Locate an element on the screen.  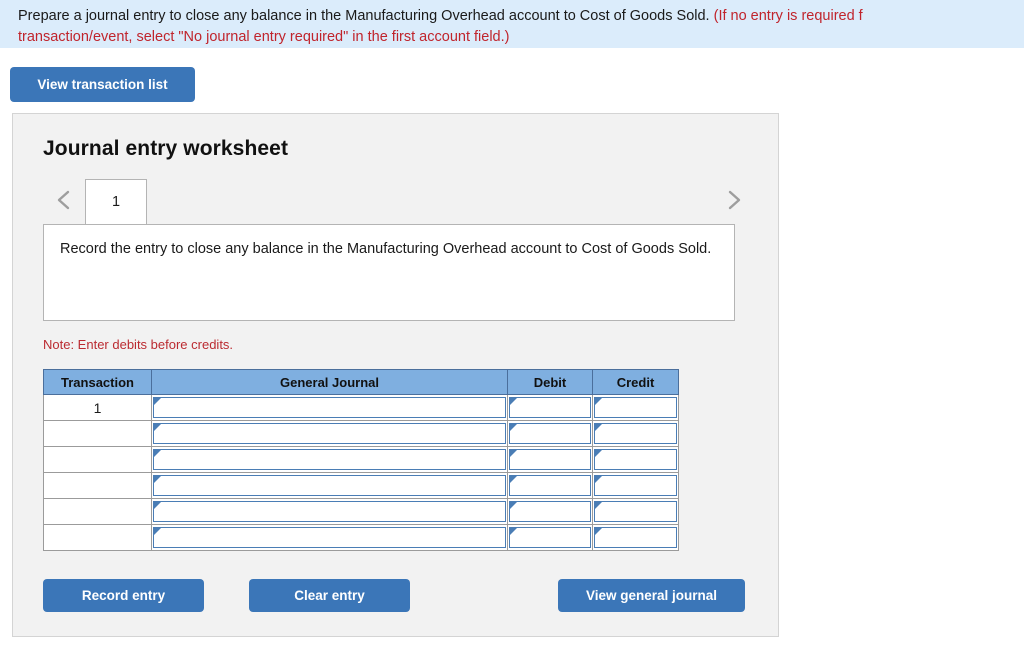
worksheet-tab-1: 1 is located at coordinates (116, 202).